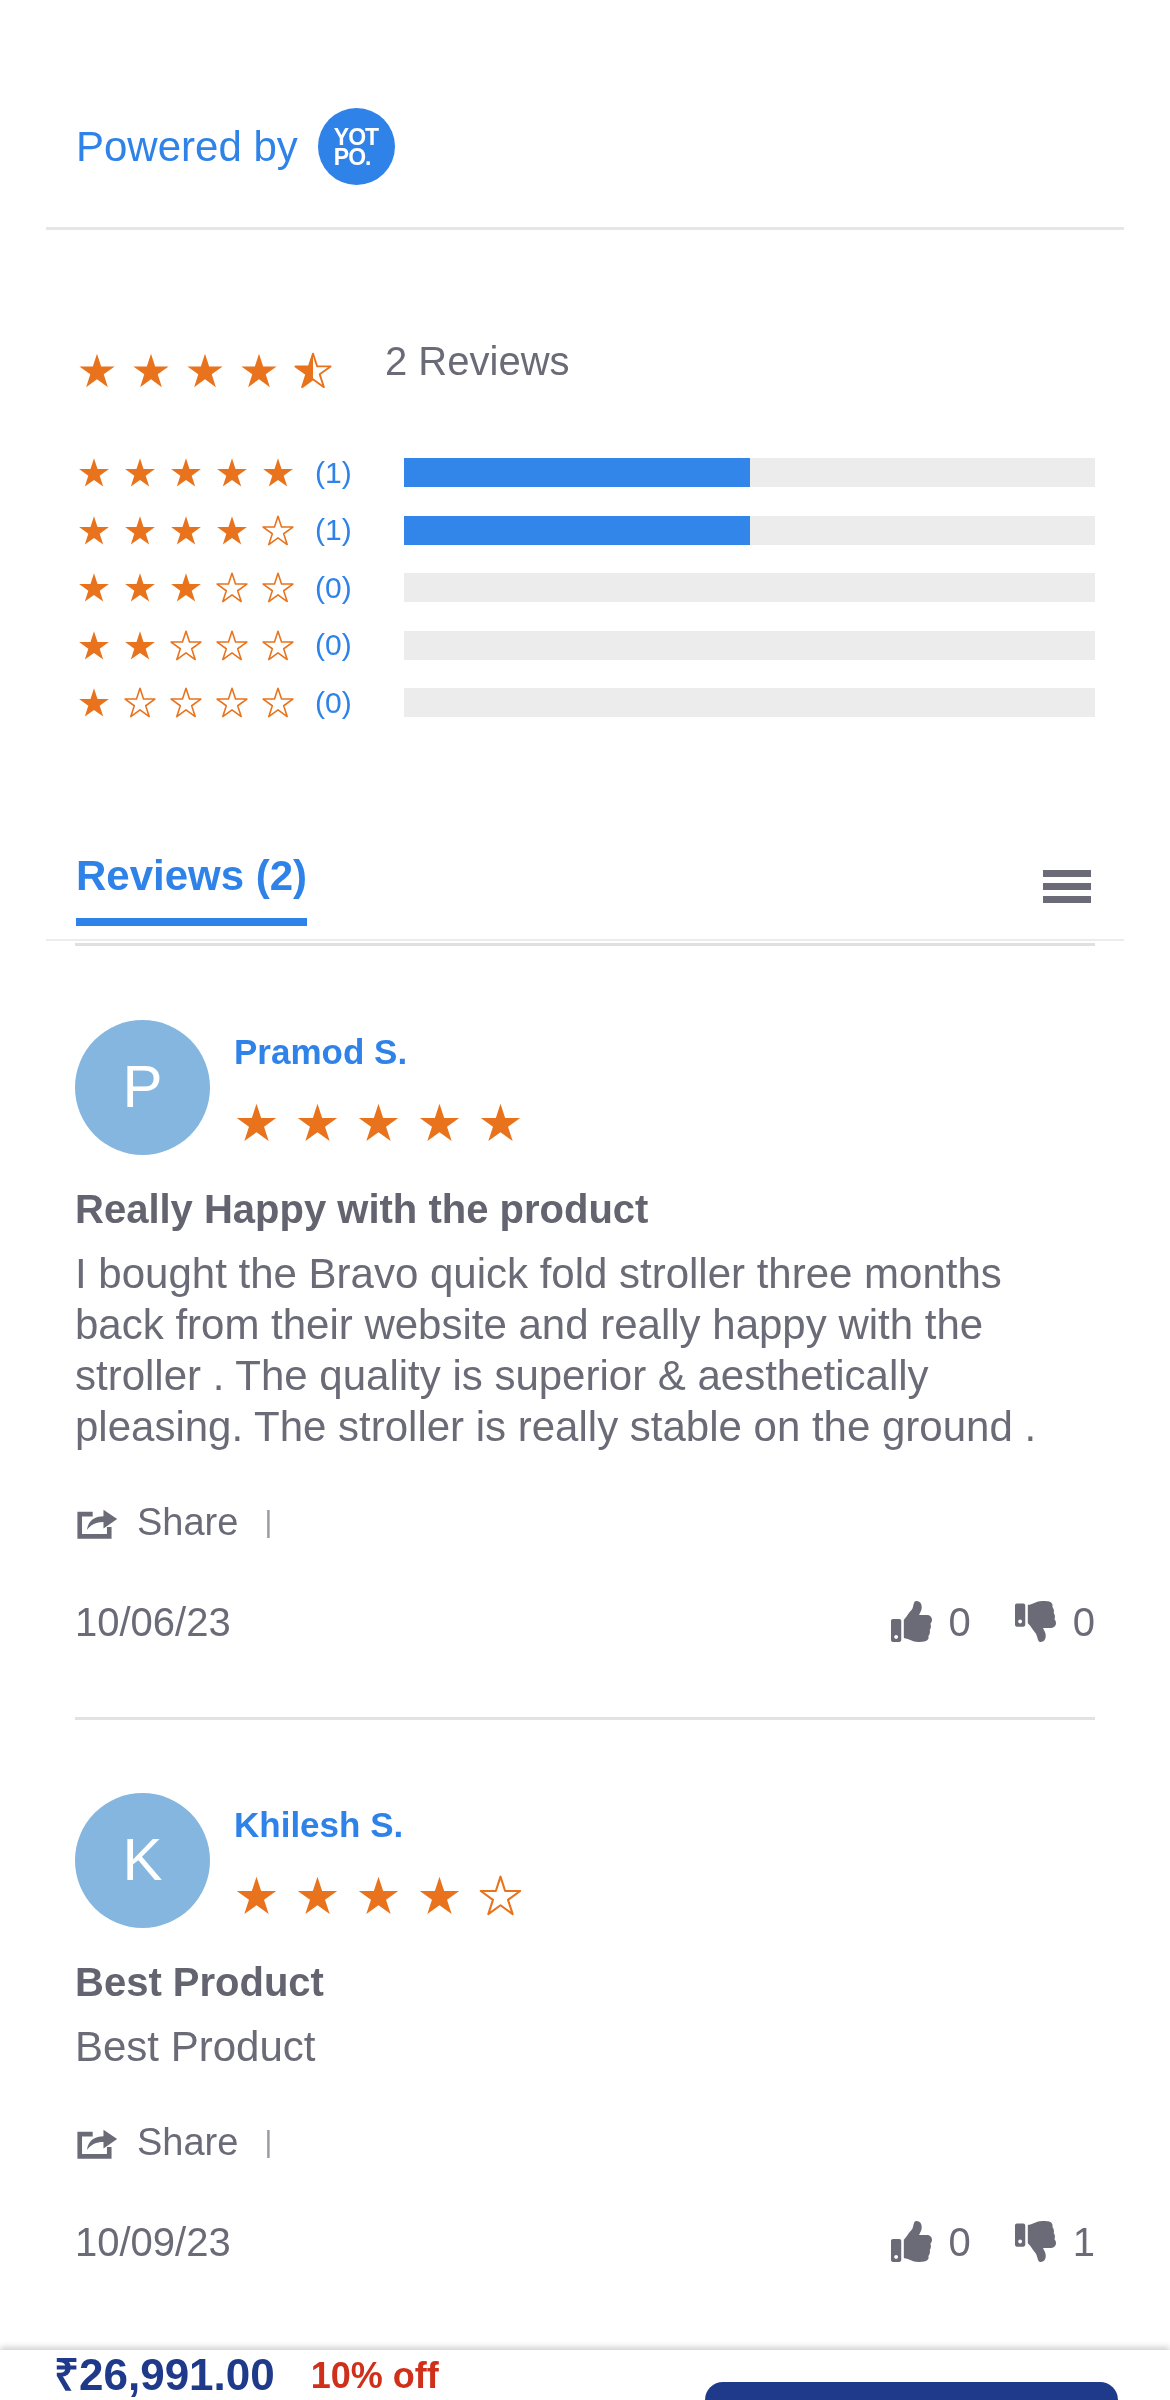  I want to click on brand-logo: YOT PO., so click(356, 146).